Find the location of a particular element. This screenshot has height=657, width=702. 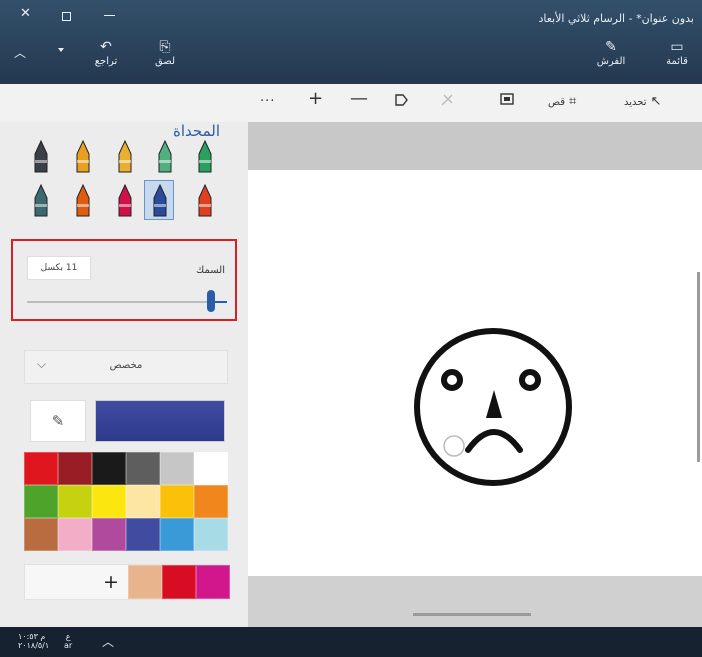

select-button: تحديد ↖ is located at coordinates (642, 102).